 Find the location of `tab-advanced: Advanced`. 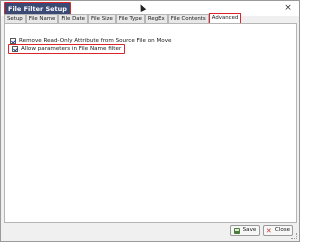

tab-advanced: Advanced is located at coordinates (225, 18).